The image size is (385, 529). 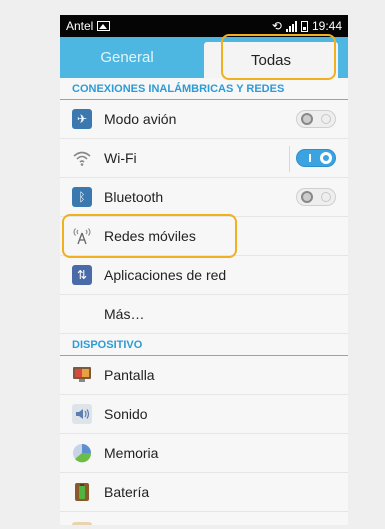 What do you see at coordinates (129, 375) in the screenshot?
I see `setting-label: Pantalla` at bounding box center [129, 375].